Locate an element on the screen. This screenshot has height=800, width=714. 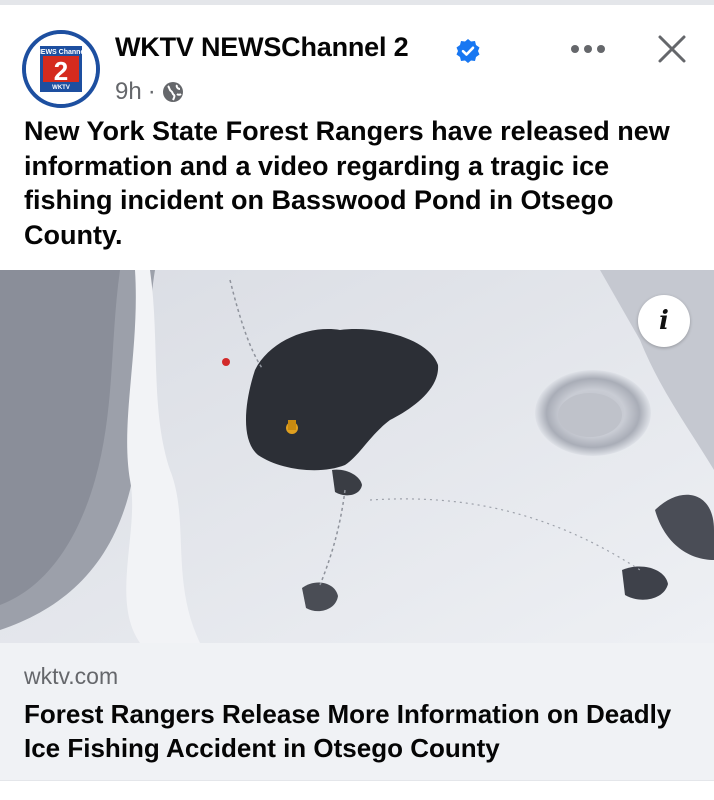
info-button: i is located at coordinates (664, 321).